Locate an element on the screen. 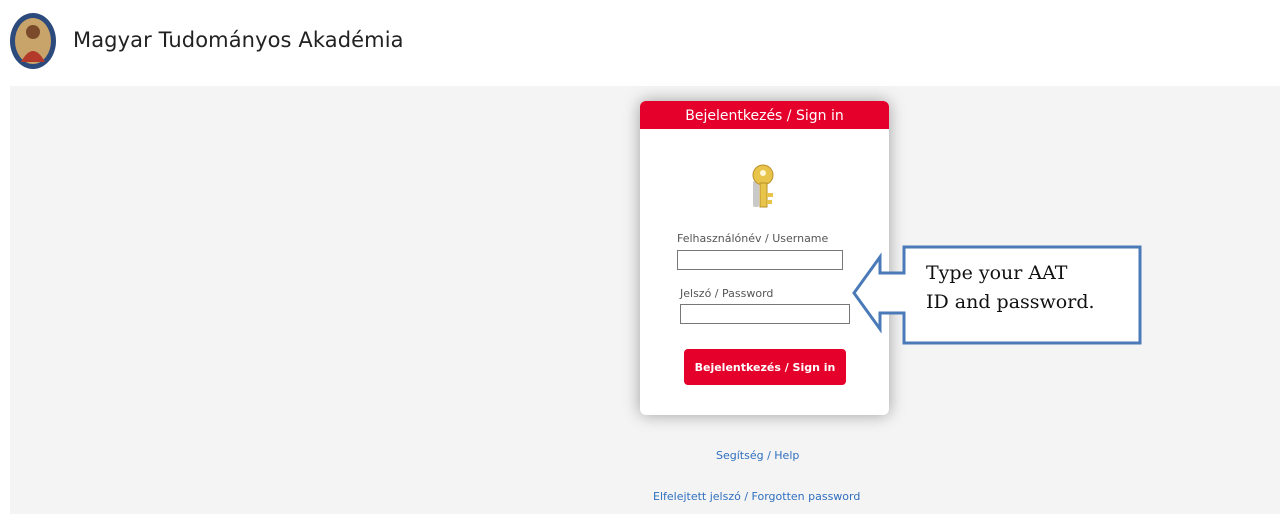 The image size is (1282, 514). key-icon is located at coordinates (763, 186).